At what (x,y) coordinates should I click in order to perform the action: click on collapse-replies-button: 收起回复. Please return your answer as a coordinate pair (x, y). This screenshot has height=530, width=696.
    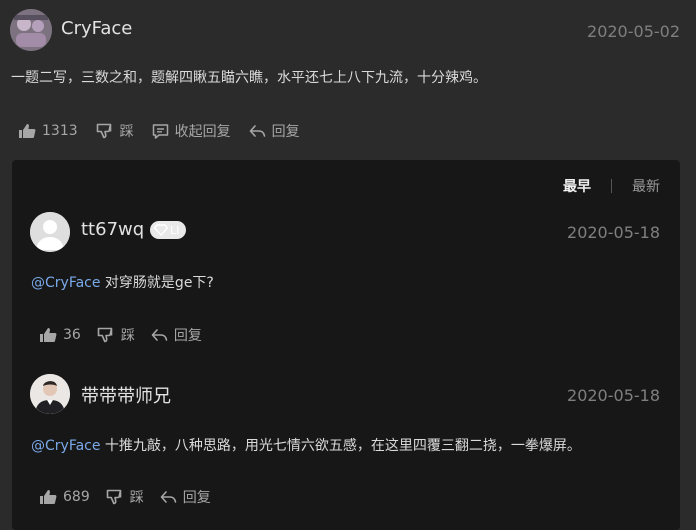
    Looking at the image, I should click on (191, 131).